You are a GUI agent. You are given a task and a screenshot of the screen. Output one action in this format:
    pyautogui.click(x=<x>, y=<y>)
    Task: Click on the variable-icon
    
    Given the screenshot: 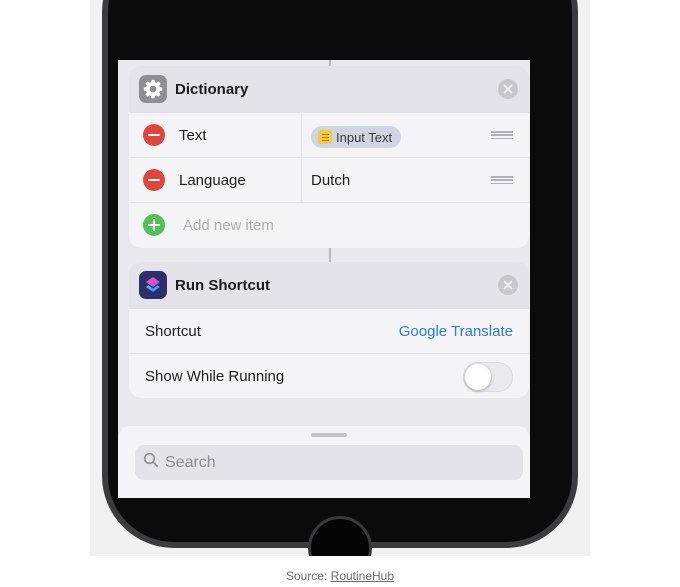 What is the action you would take?
    pyautogui.click(x=325, y=137)
    